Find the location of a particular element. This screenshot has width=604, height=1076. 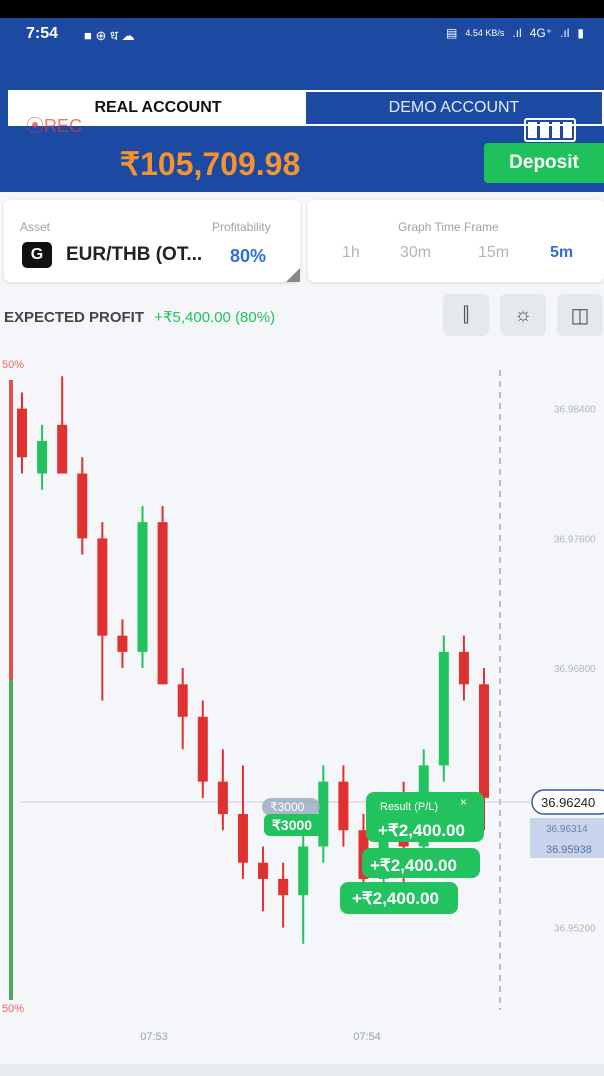

y-tick-label: 36.96800 is located at coordinates (575, 669).